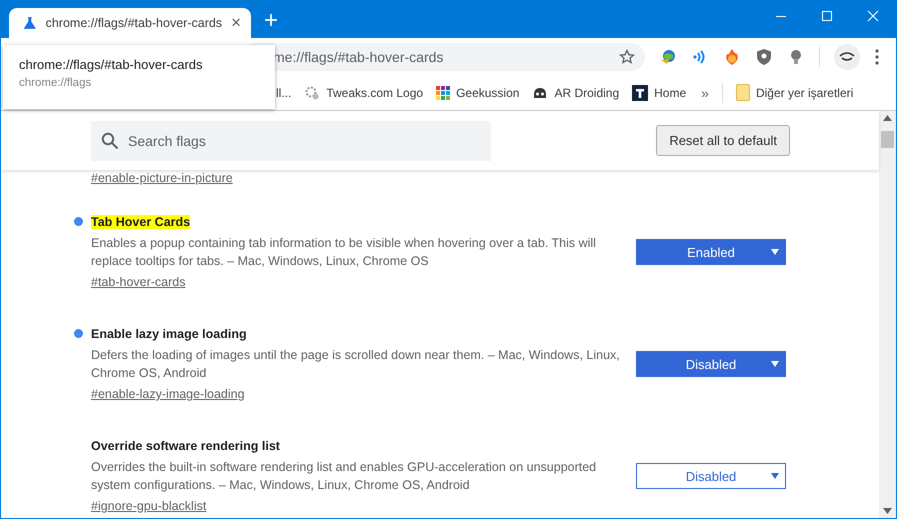  What do you see at coordinates (887, 511) in the screenshot?
I see `scroll-down-icon` at bounding box center [887, 511].